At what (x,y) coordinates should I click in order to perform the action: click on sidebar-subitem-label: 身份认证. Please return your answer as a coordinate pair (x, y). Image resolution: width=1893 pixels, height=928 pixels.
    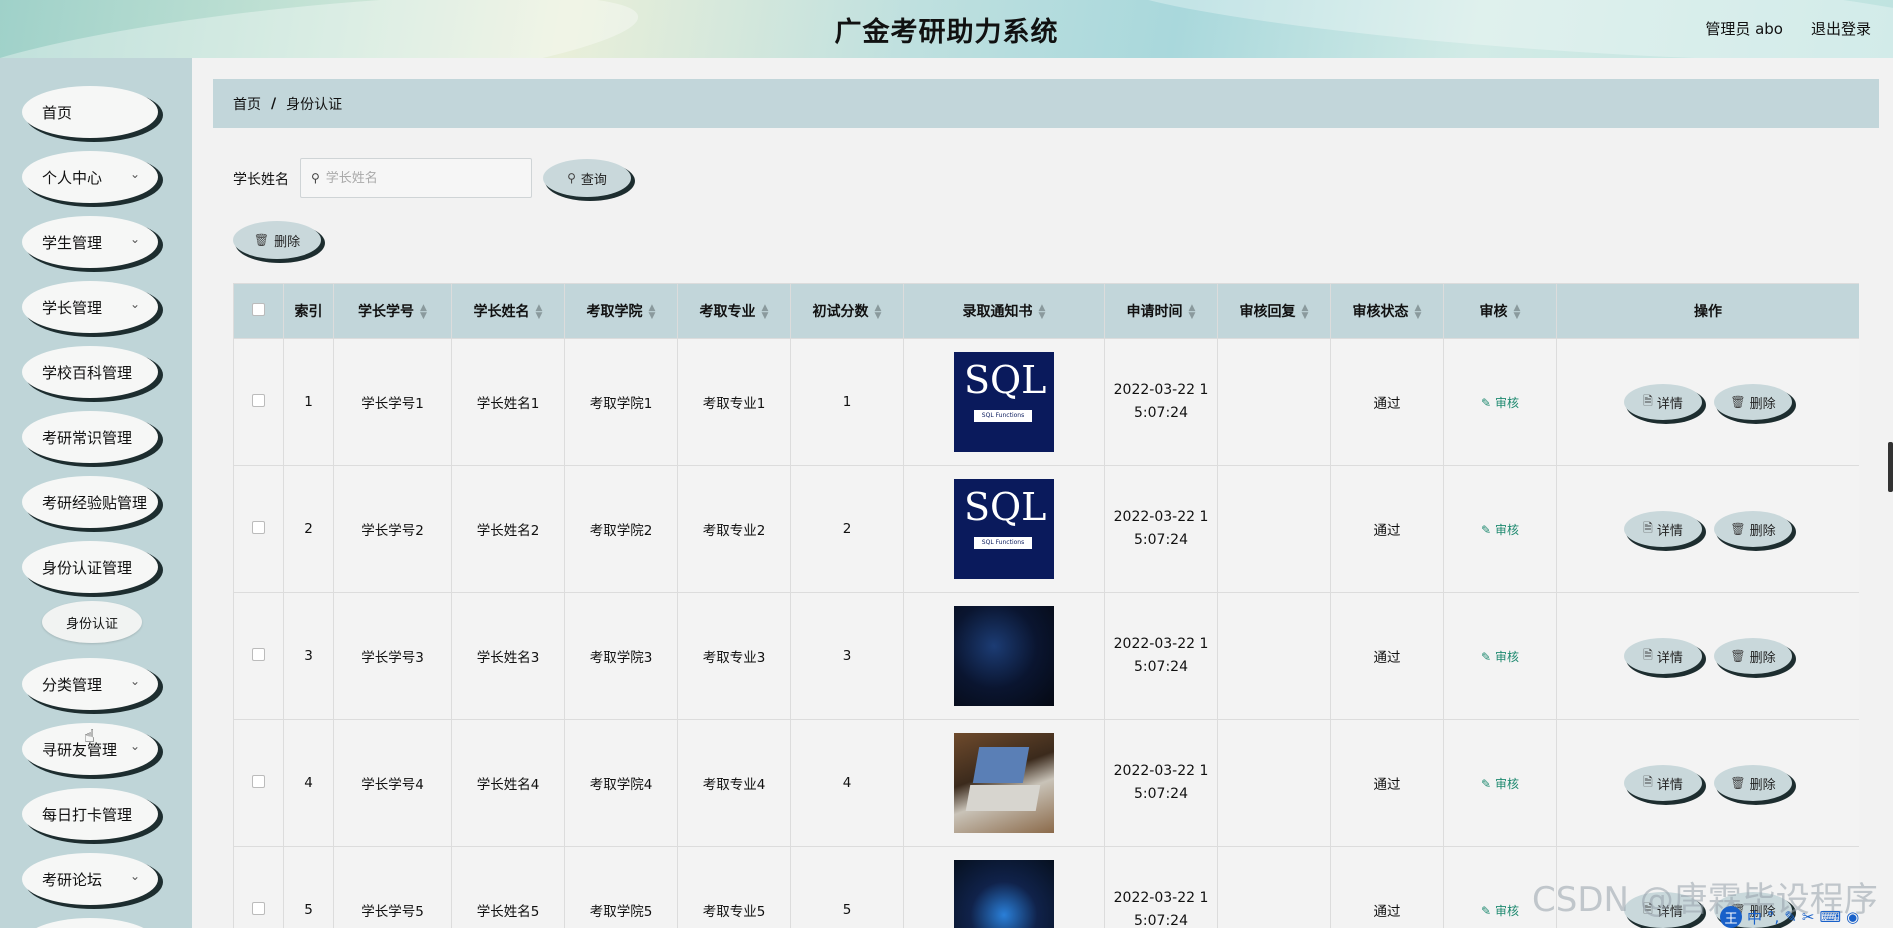
    Looking at the image, I should click on (91, 624).